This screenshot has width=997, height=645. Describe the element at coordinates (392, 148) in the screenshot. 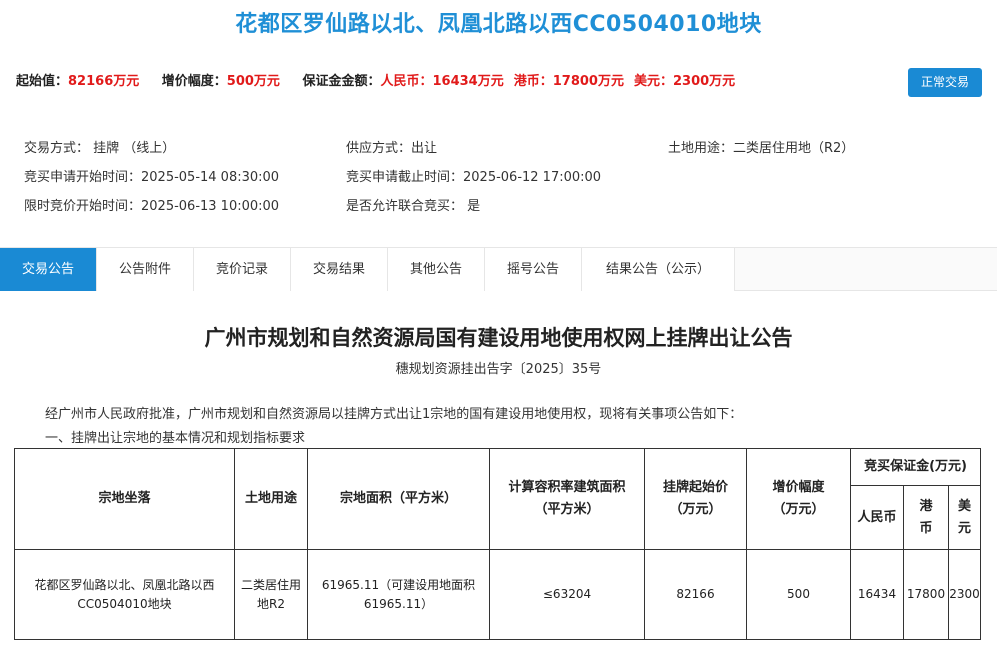

I see `supply-method: 供应方式：出让` at that location.